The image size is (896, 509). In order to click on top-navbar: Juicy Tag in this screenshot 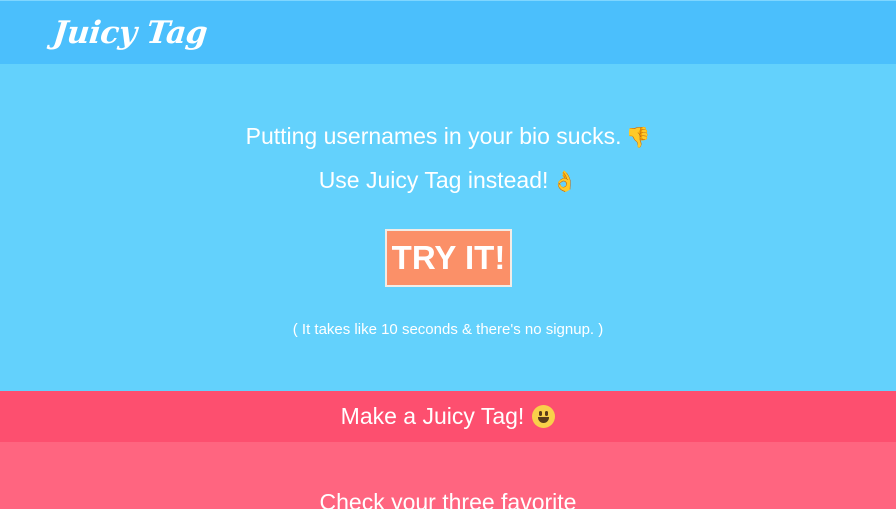, I will do `click(448, 32)`.